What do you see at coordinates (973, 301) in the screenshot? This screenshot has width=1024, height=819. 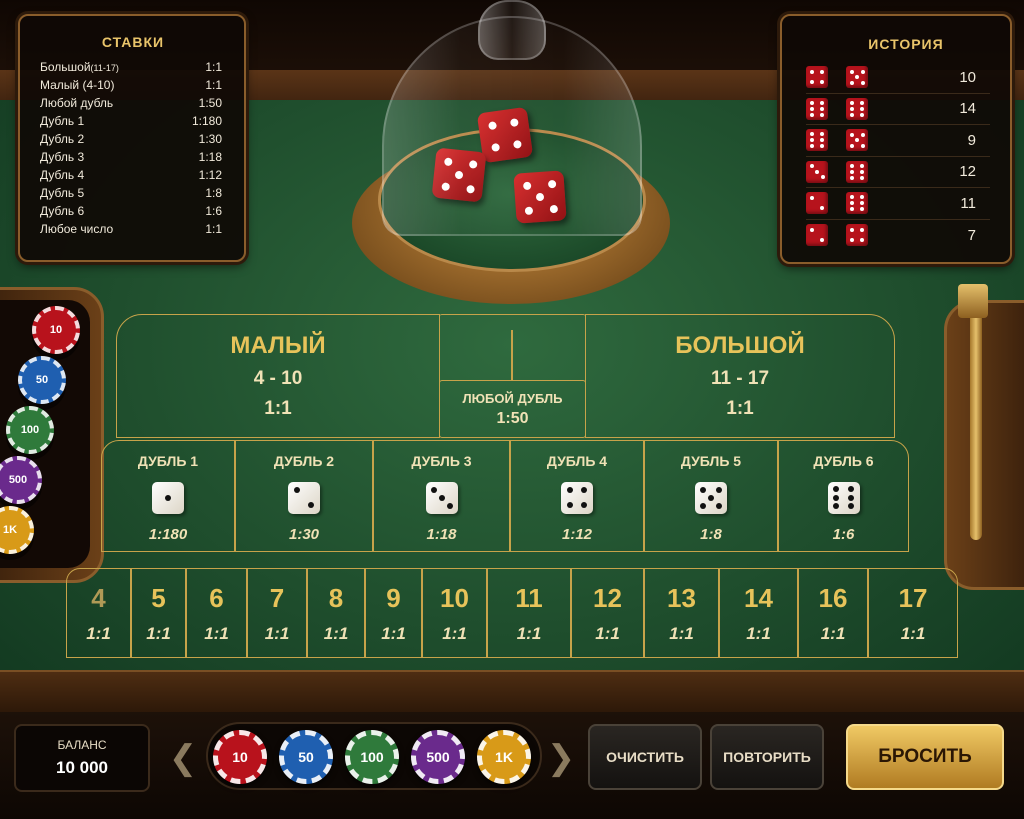 I see `lever-cap` at bounding box center [973, 301].